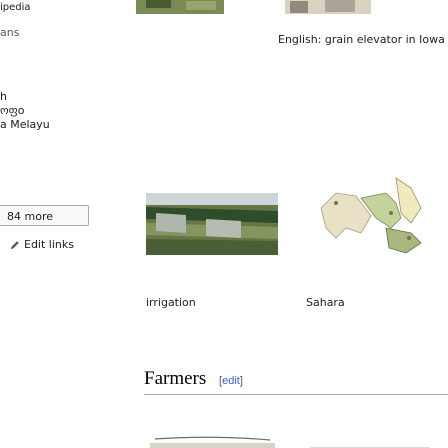 The width and height of the screenshot is (448, 448). I want to click on caption-grain-elevator: English: grain elevator in Iowa, so click(361, 39).